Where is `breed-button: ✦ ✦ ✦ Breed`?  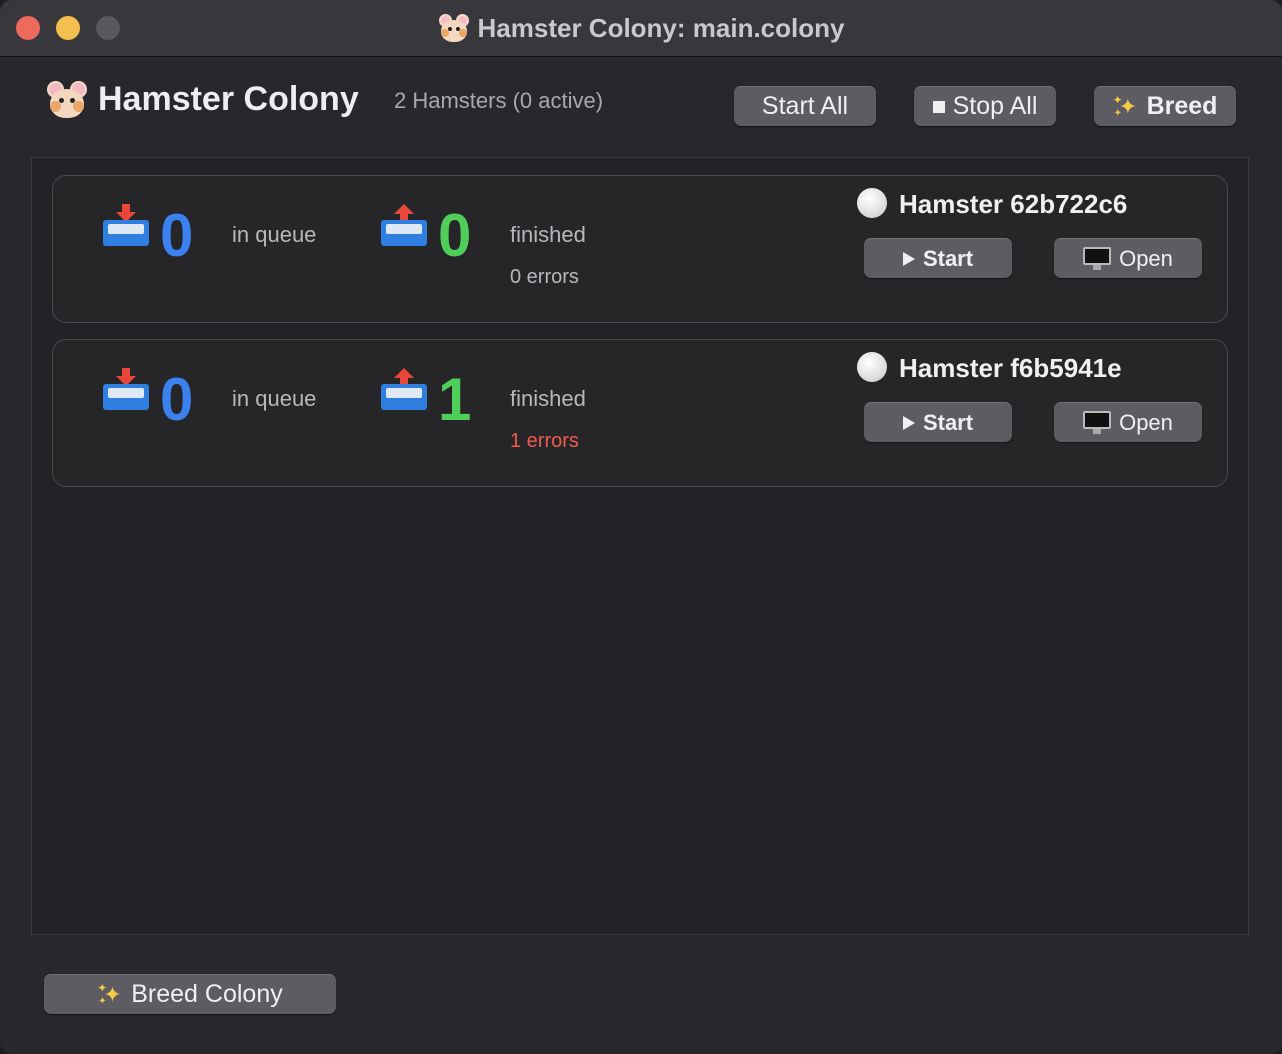 breed-button: ✦ ✦ ✦ Breed is located at coordinates (1165, 106).